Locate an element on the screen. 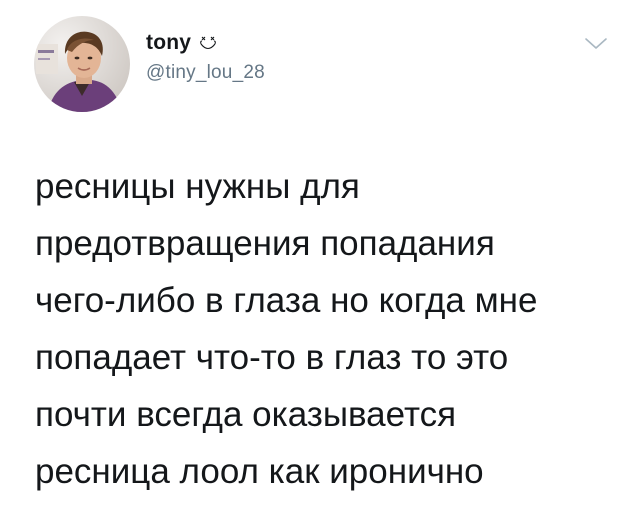 This screenshot has height=532, width=640. avatar-photo is located at coordinates (82, 64).